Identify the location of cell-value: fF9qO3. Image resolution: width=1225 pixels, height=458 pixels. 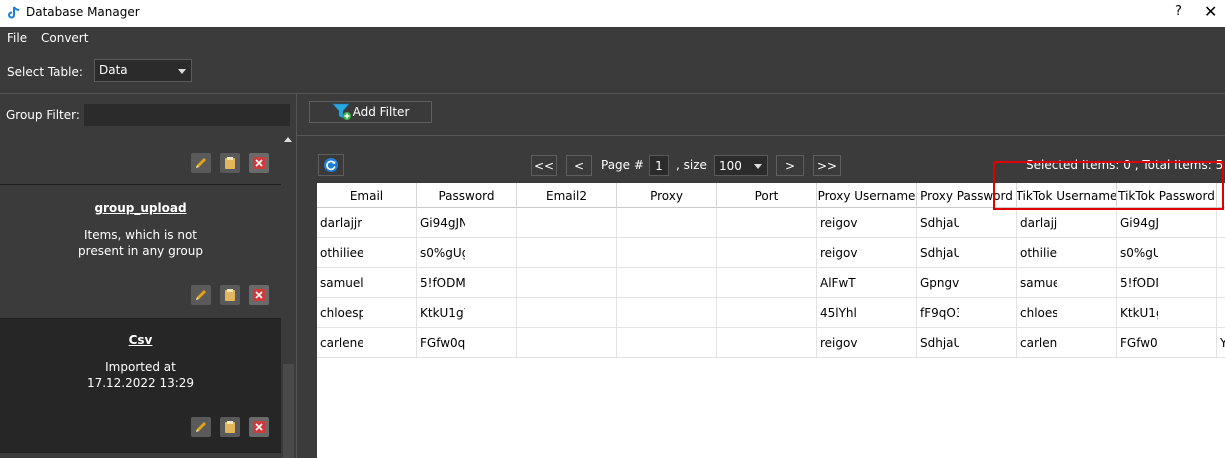
(939, 313).